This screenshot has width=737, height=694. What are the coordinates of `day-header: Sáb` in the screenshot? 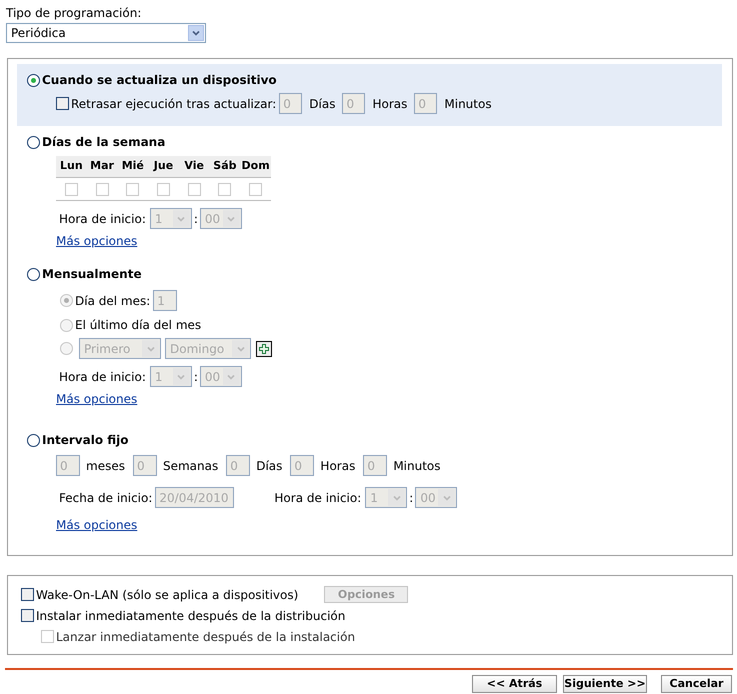 It's located at (225, 166).